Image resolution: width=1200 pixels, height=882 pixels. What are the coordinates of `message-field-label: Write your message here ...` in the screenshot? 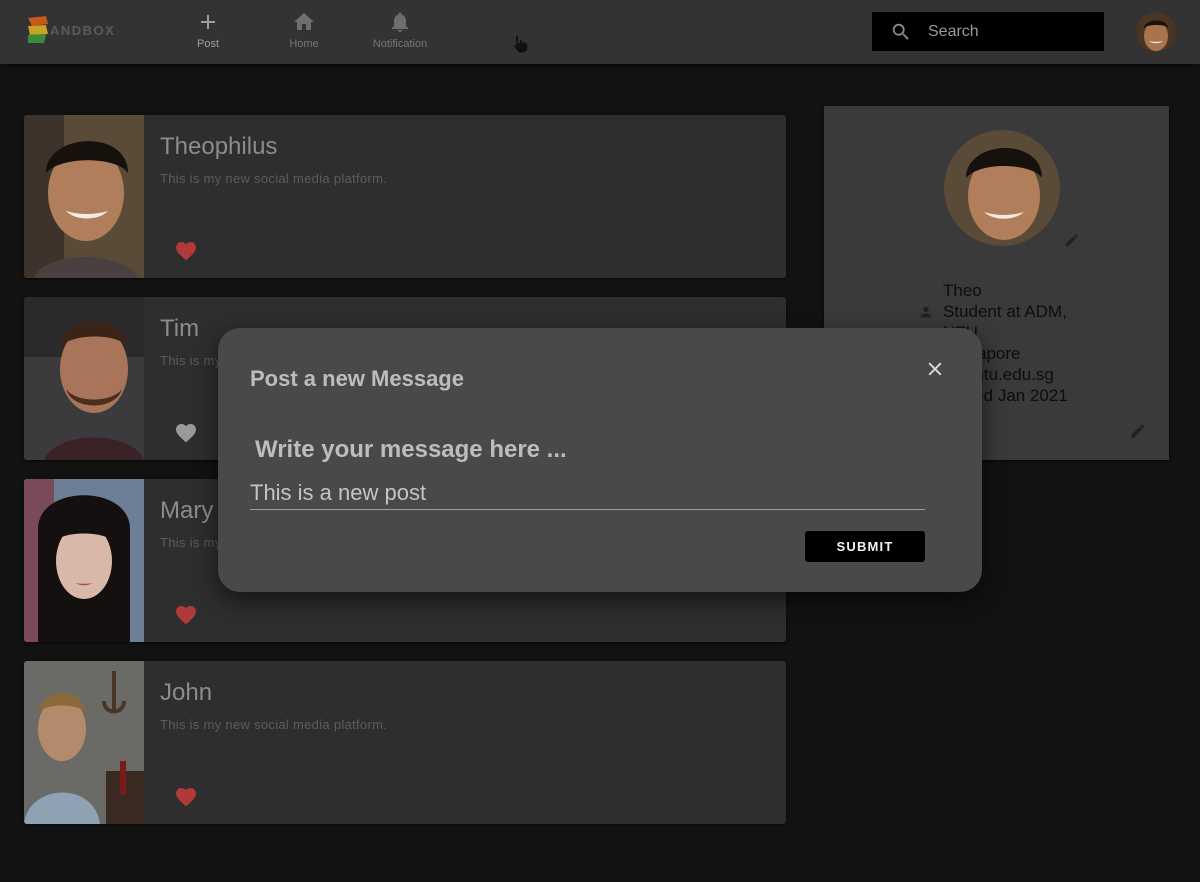 It's located at (411, 449).